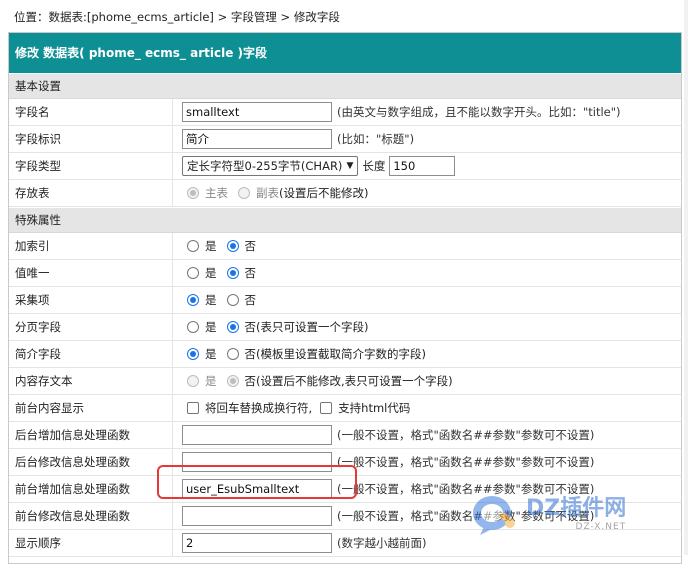 This screenshot has width=688, height=564. What do you see at coordinates (91, 435) in the screenshot?
I see `admin-add-func-label: 后台增加信息处理函数` at bounding box center [91, 435].